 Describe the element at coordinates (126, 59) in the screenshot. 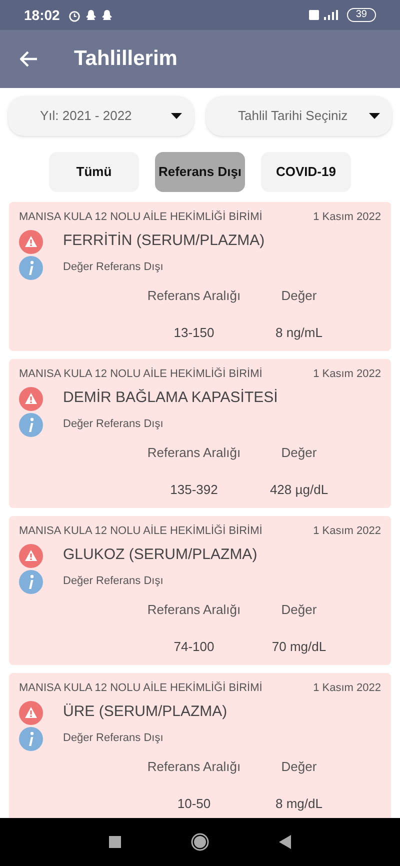

I see `page-title: Tahlillerim` at that location.